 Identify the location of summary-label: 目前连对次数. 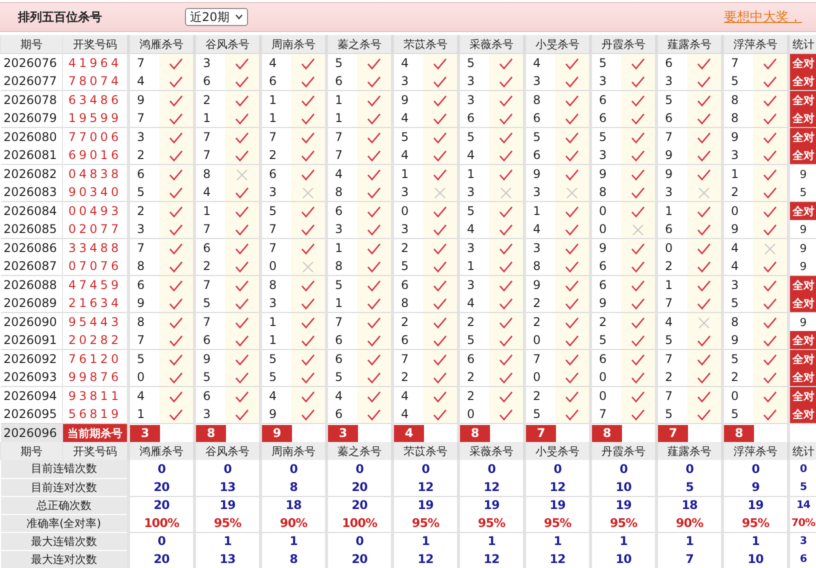
(64, 487).